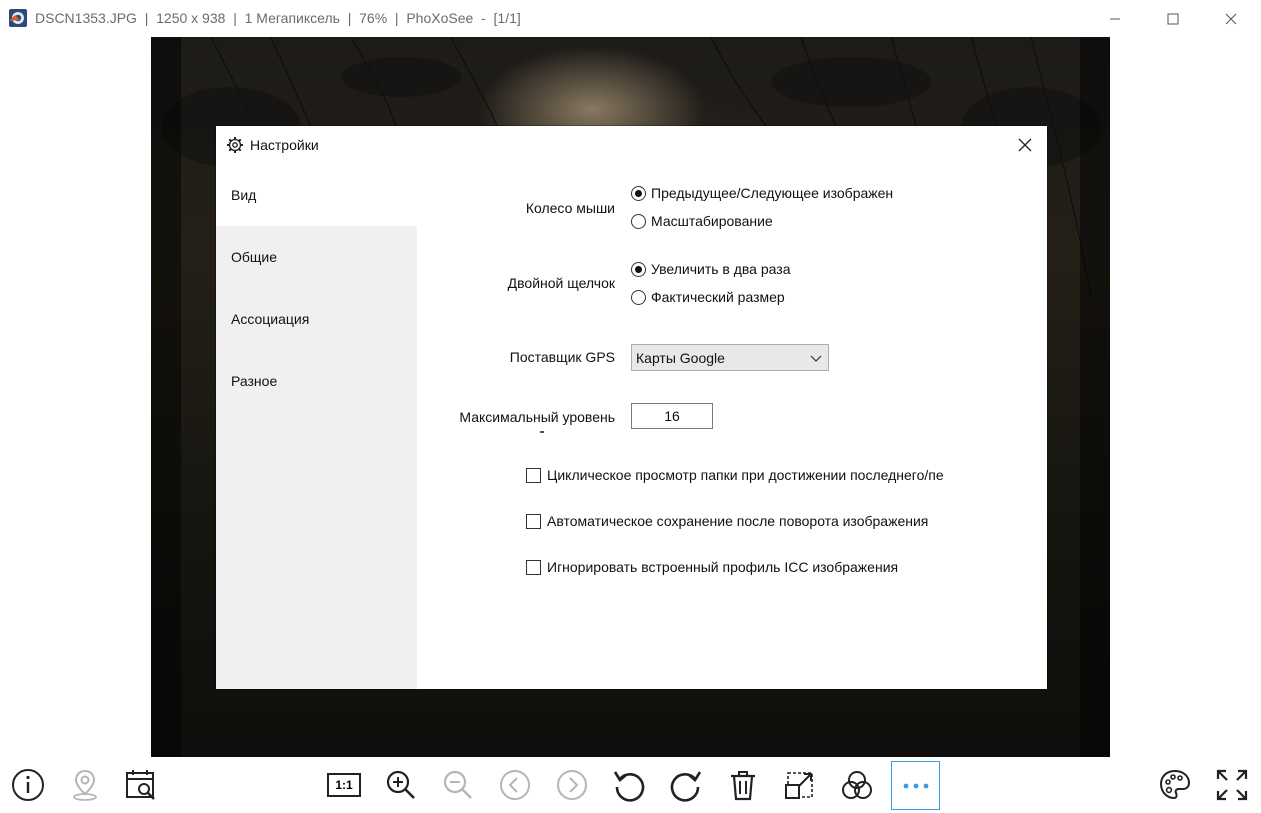  I want to click on nav-item-general: Общие, so click(316, 257).